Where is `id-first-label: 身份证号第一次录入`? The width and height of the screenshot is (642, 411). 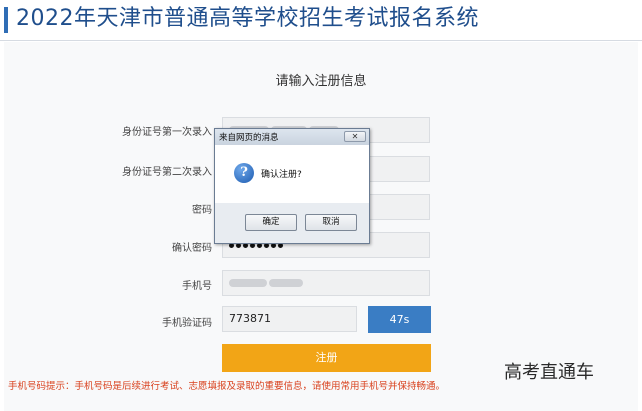
id-first-label: 身份证号第一次录入 is located at coordinates (167, 132).